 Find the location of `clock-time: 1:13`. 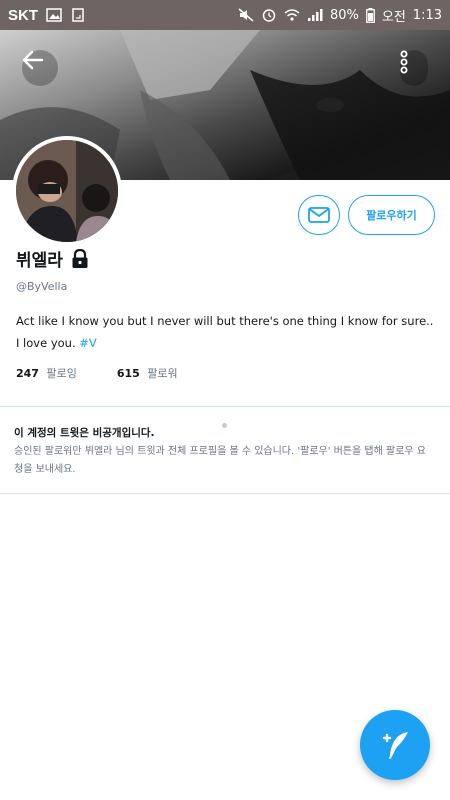

clock-time: 1:13 is located at coordinates (427, 15).